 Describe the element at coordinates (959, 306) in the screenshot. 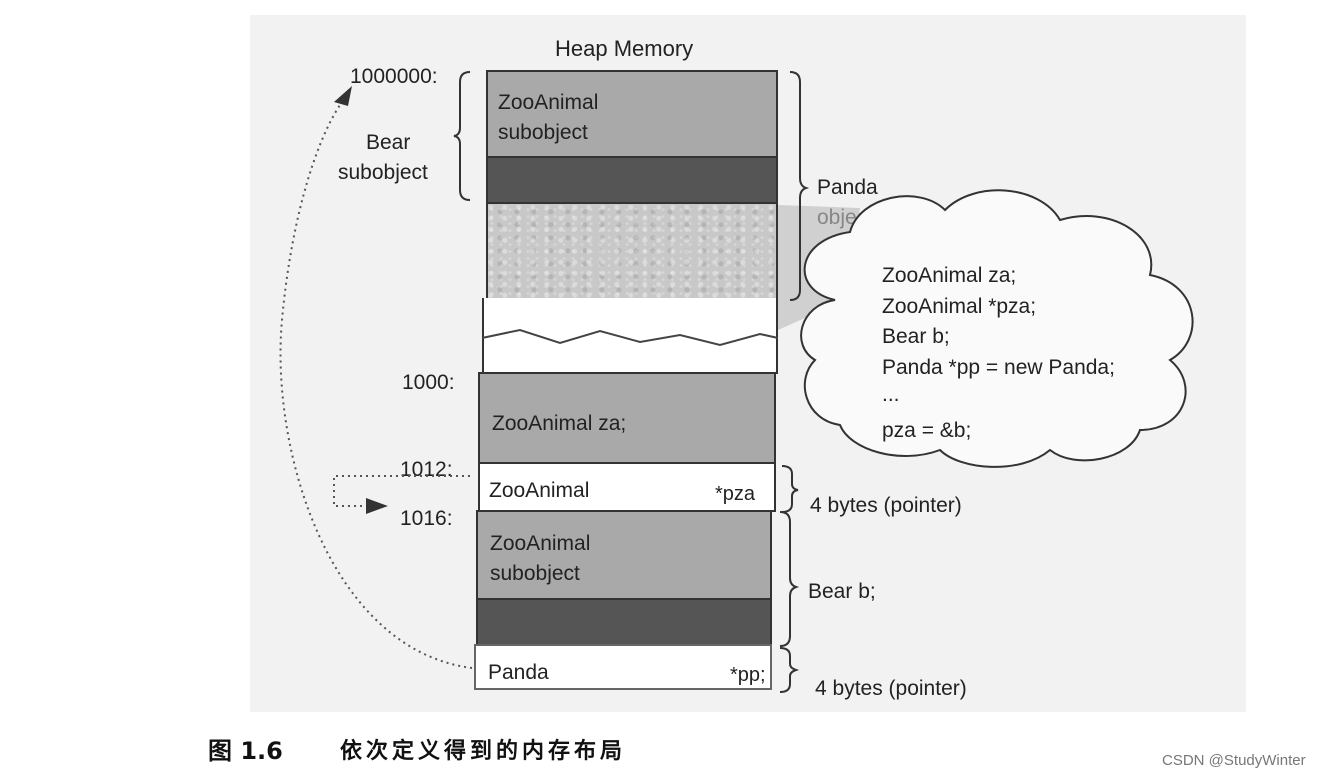

I see `cloud-code-line-2: ZooAnimal *pza;` at that location.